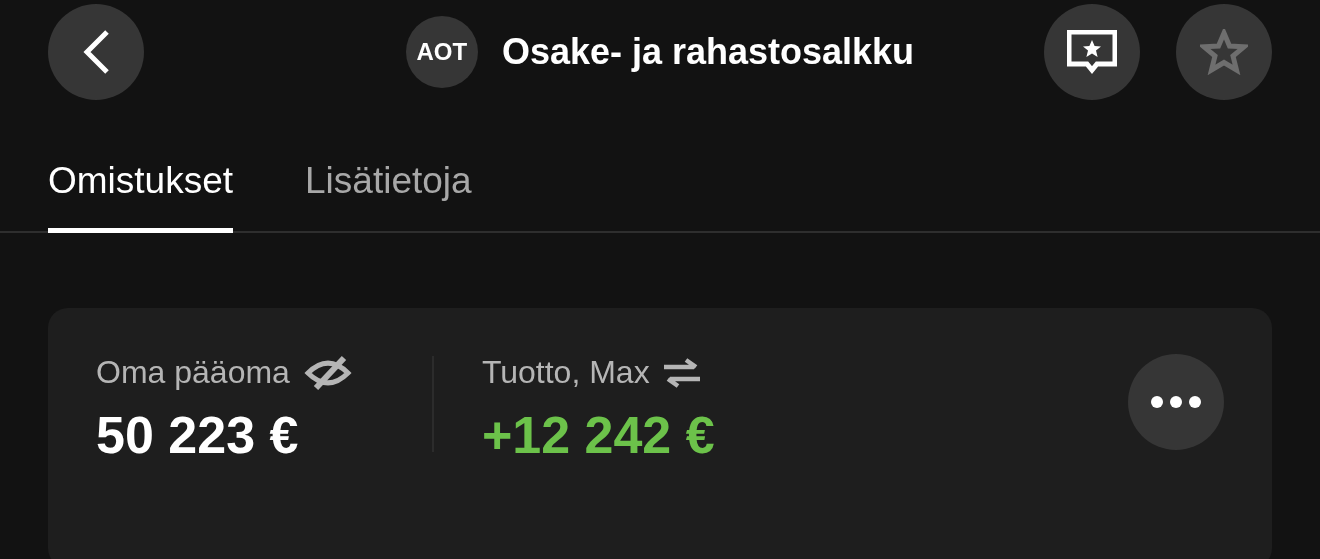 This screenshot has height=559, width=1320. Describe the element at coordinates (96, 52) in the screenshot. I see `back-icon` at that location.